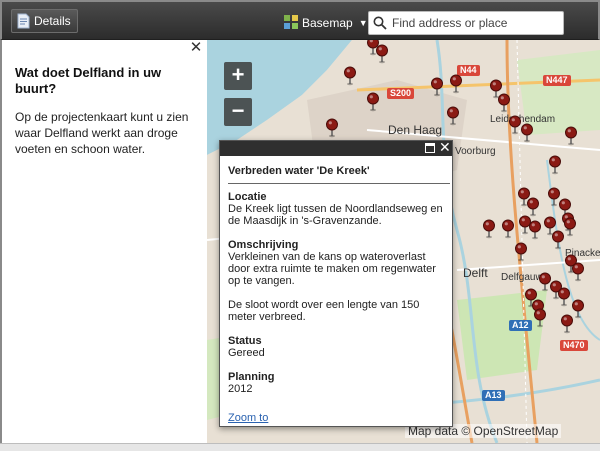  Describe the element at coordinates (430, 148) in the screenshot. I see `maximize-icon` at that location.